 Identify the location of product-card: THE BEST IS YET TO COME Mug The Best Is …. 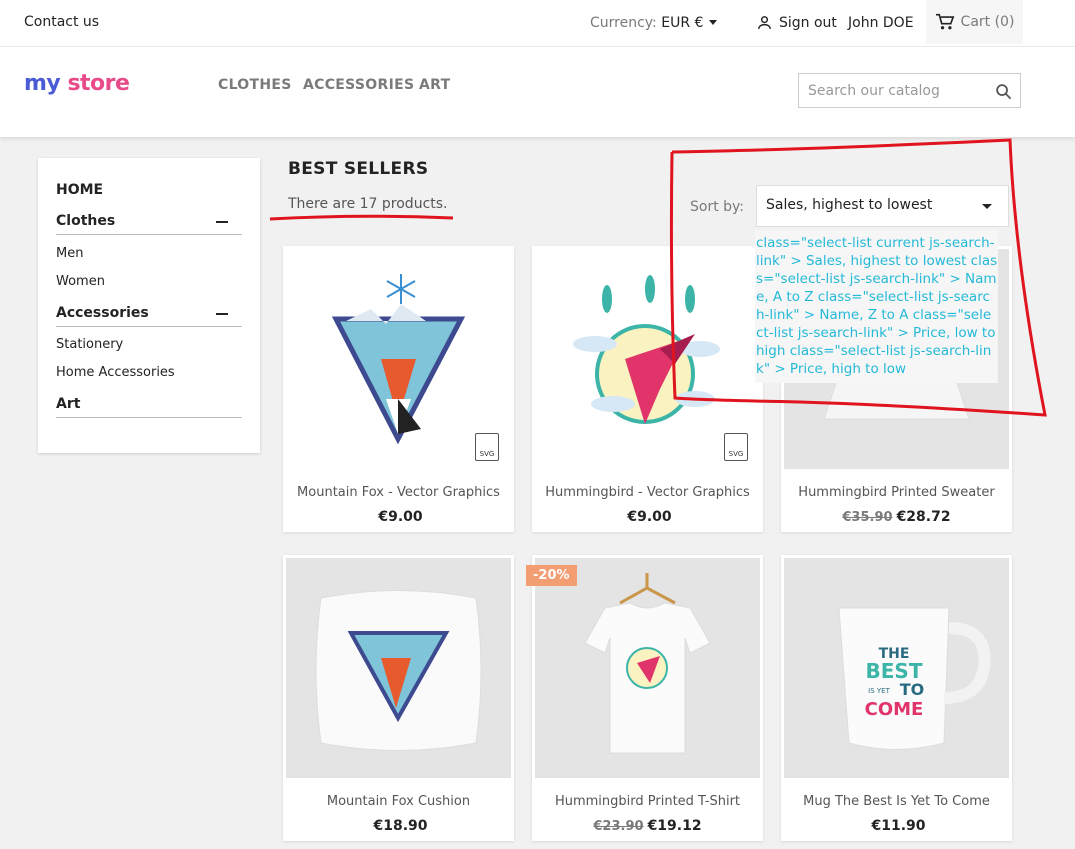
(896, 698).